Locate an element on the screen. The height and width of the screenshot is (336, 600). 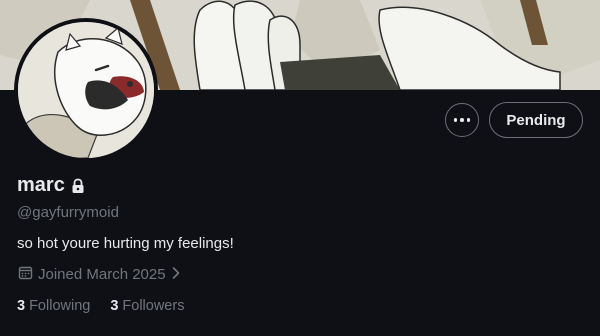
followers-label: Followers is located at coordinates (153, 306).